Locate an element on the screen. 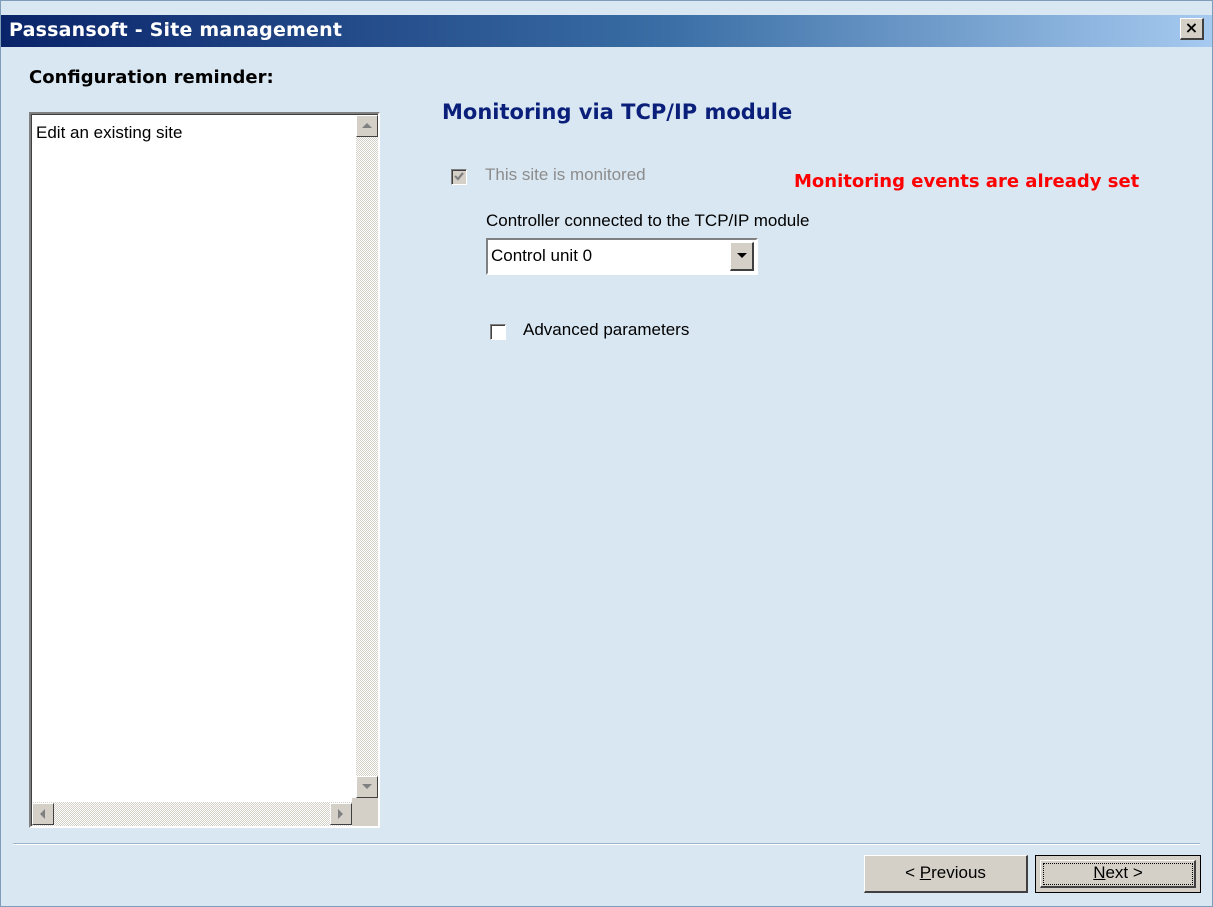  arrow-up-icon is located at coordinates (367, 125).